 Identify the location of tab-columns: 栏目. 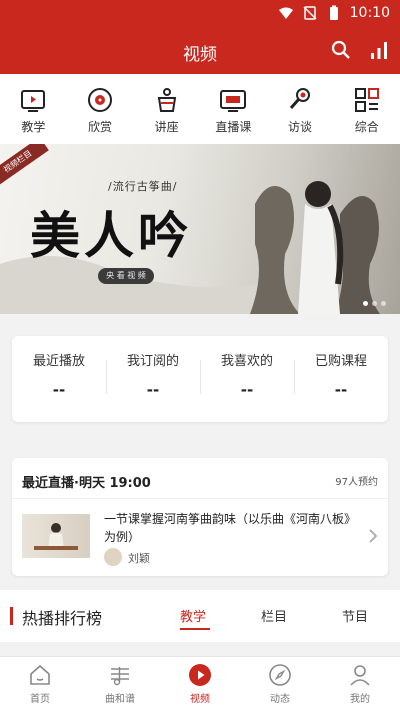
(274, 615).